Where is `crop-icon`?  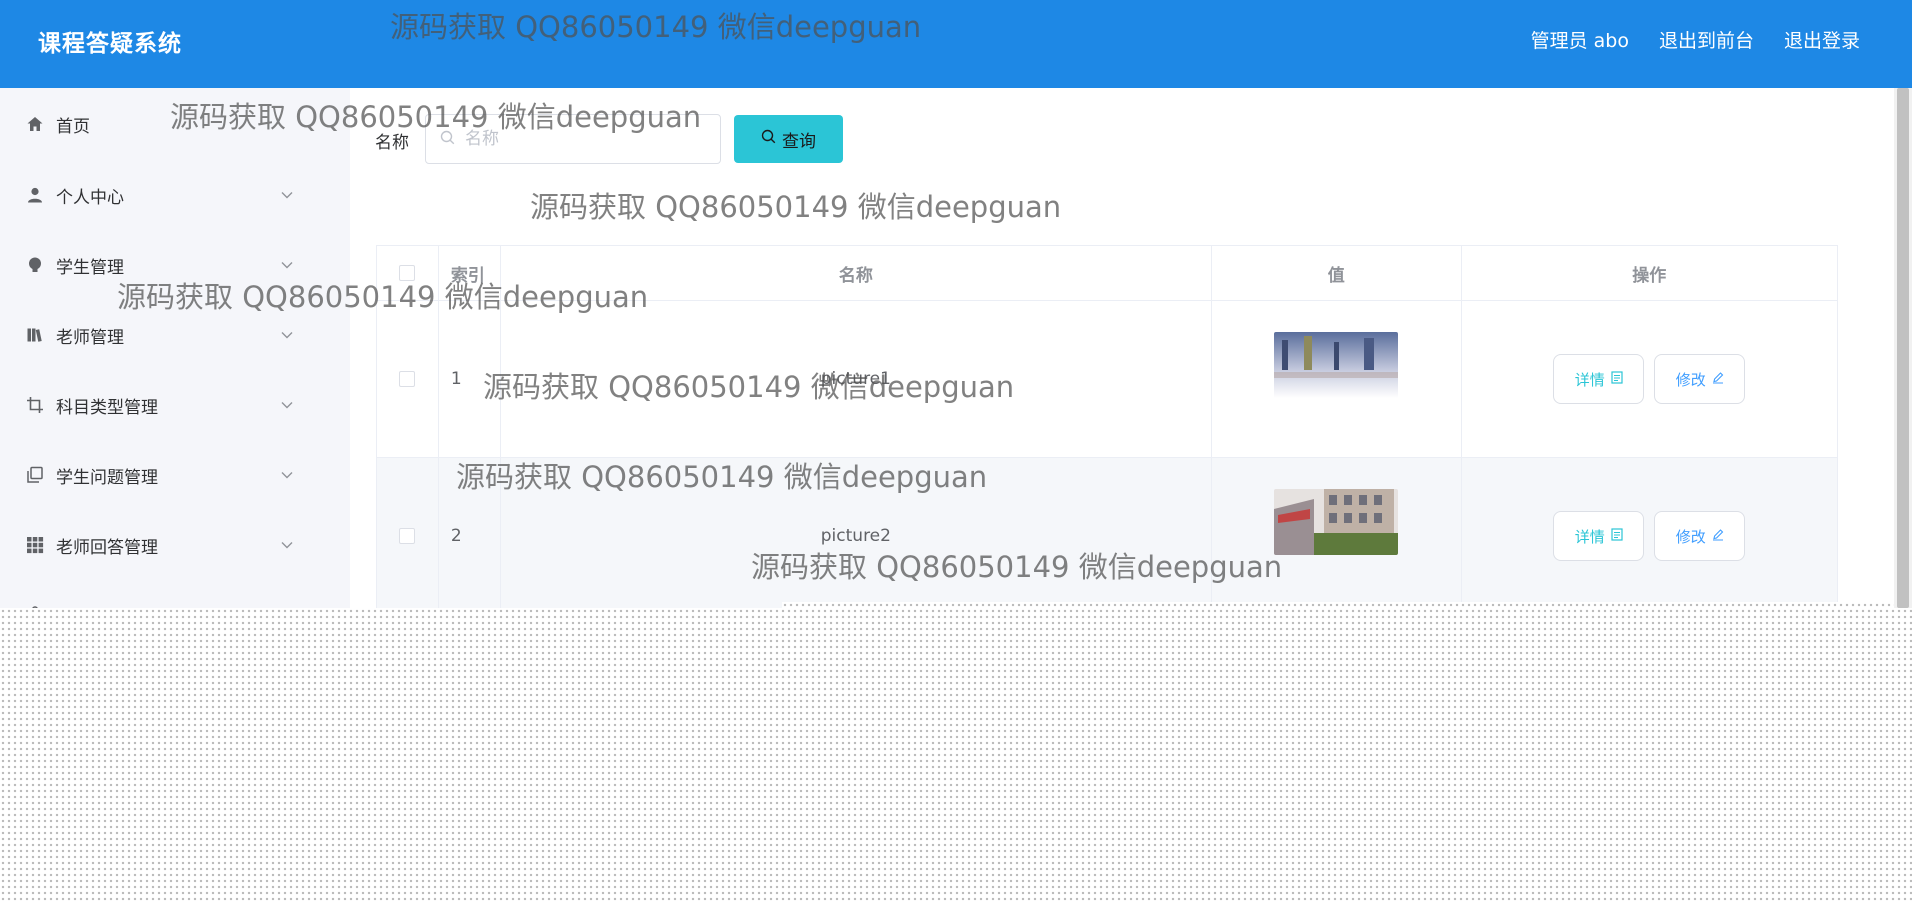
crop-icon is located at coordinates (35, 405).